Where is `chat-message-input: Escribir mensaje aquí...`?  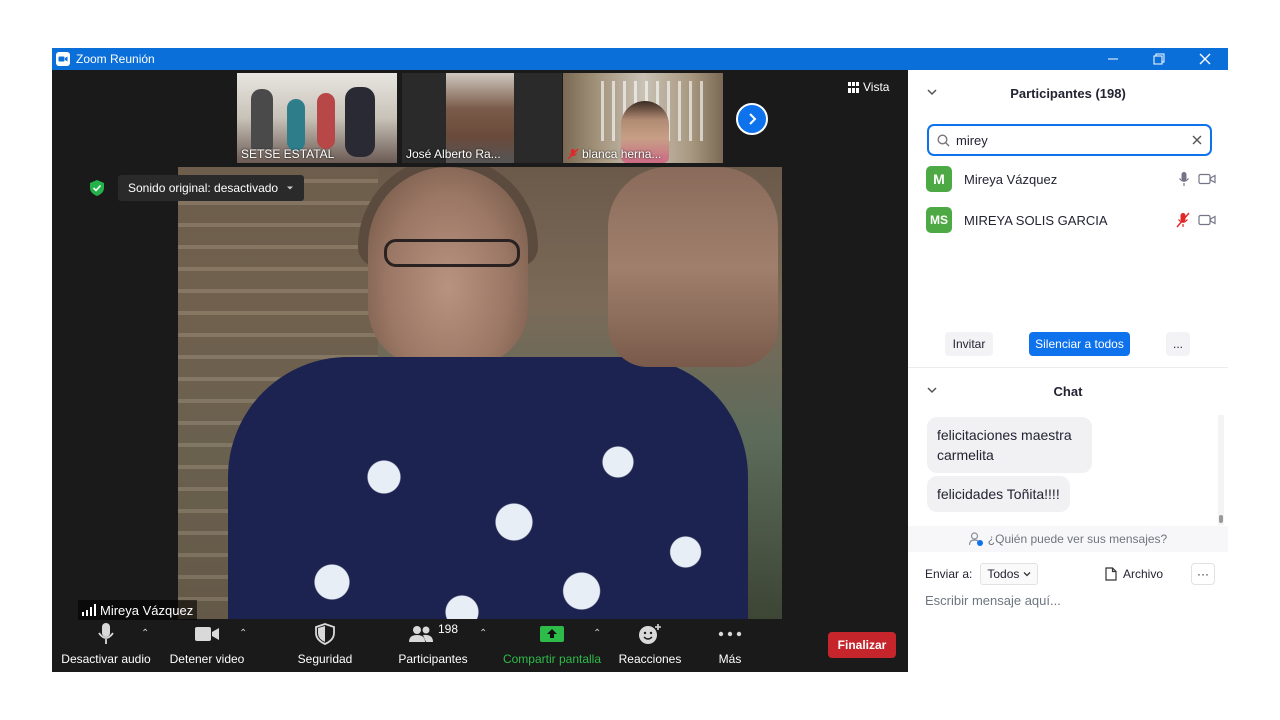
chat-message-input: Escribir mensaje aquí... is located at coordinates (993, 600).